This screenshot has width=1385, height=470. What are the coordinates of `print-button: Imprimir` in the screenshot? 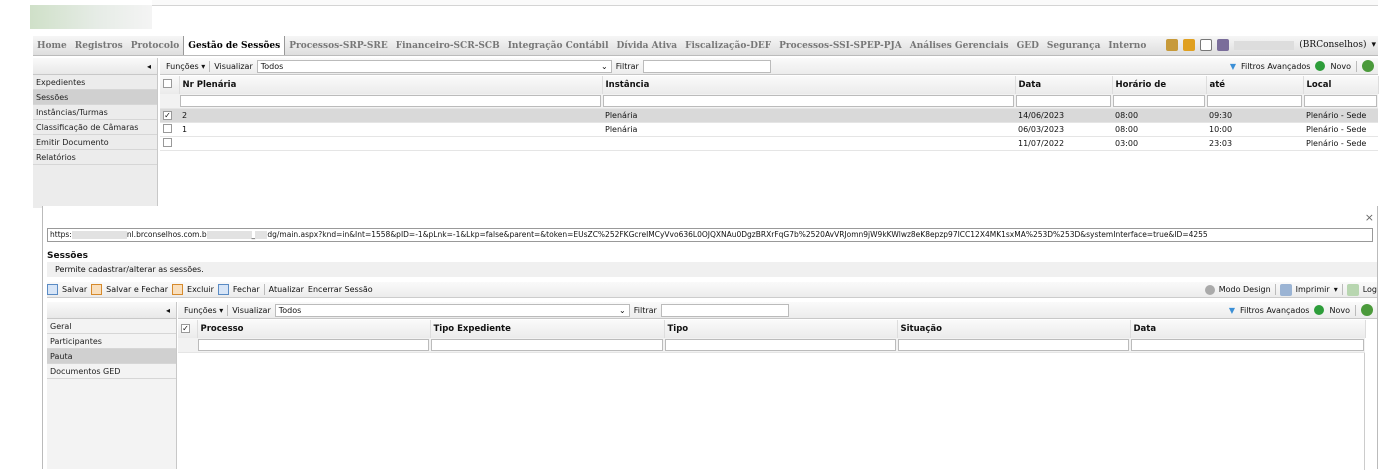 It's located at (1313, 289).